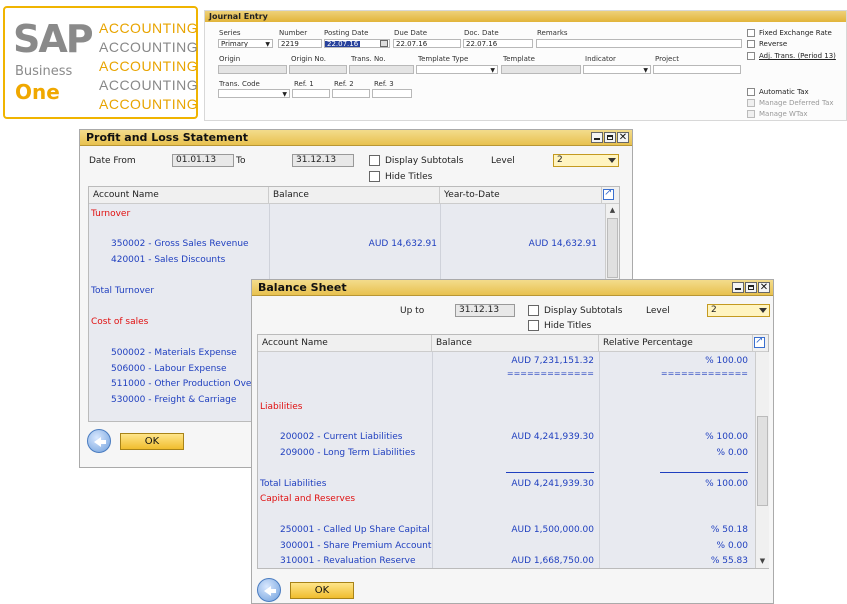 The image size is (847, 604). Describe the element at coordinates (411, 33) in the screenshot. I see `due-date-label: Due Date` at that location.